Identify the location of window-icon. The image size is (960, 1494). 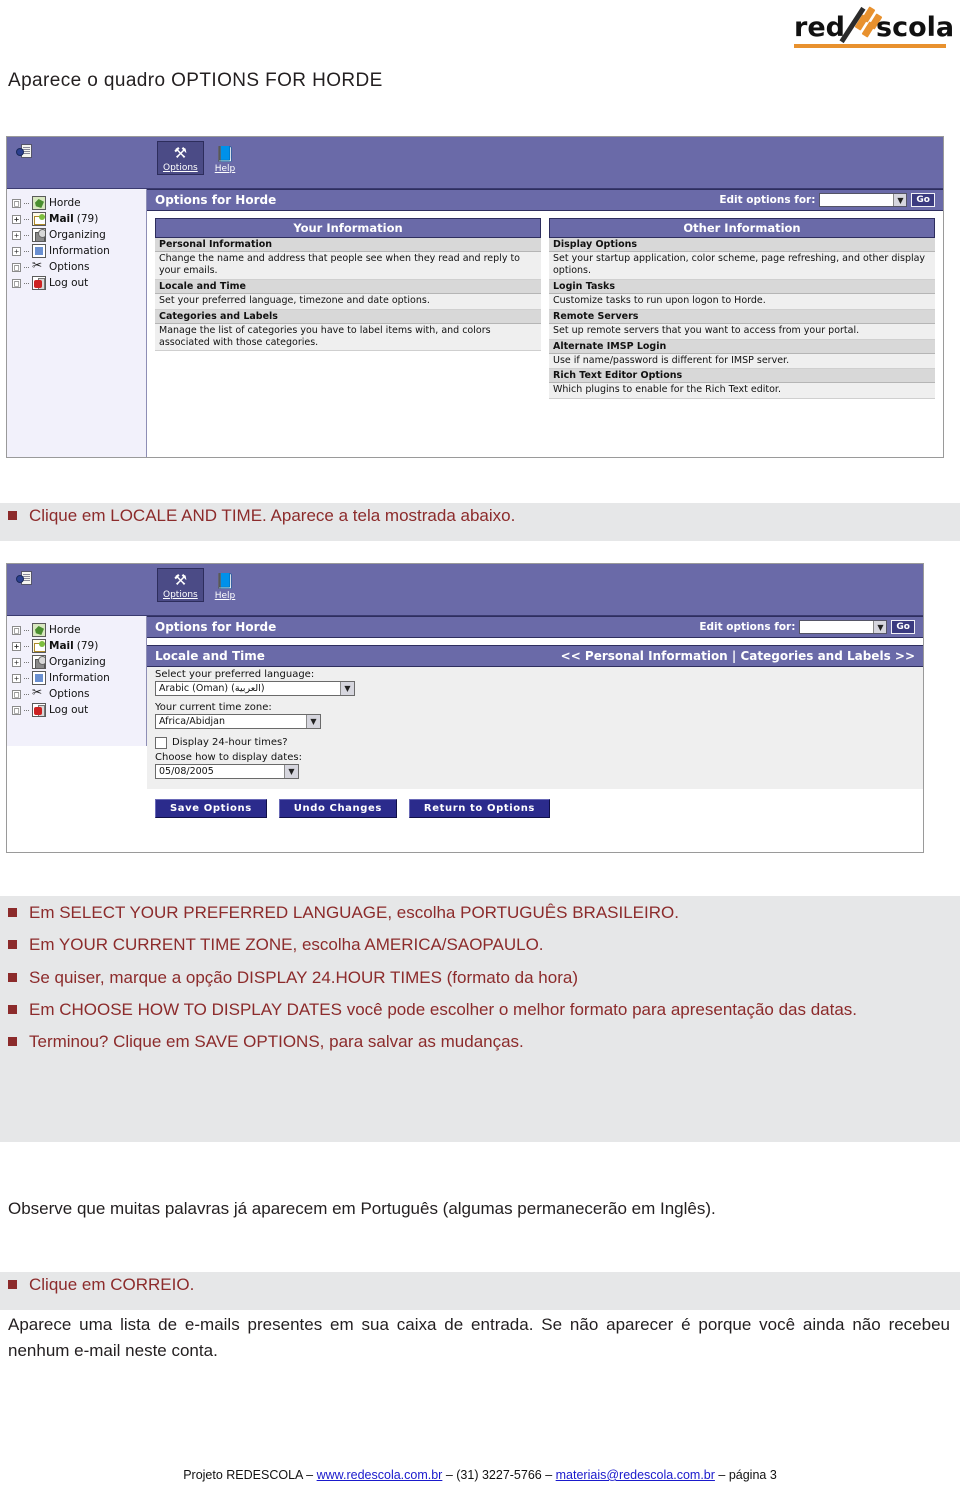
(24, 152).